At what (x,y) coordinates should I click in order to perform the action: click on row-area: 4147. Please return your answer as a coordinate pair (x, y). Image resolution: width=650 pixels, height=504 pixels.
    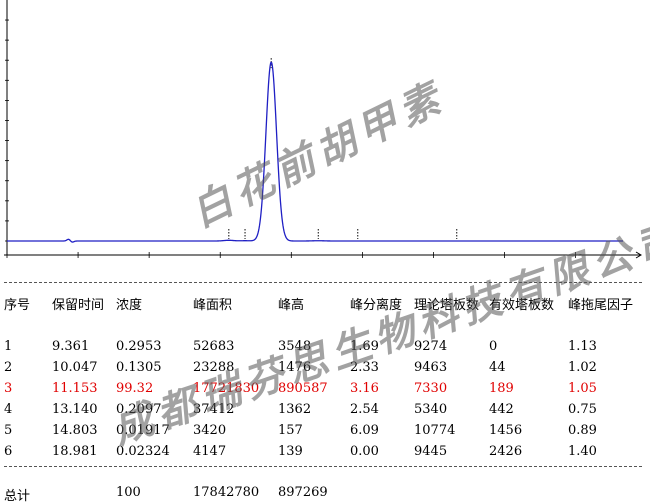
    Looking at the image, I should click on (210, 451).